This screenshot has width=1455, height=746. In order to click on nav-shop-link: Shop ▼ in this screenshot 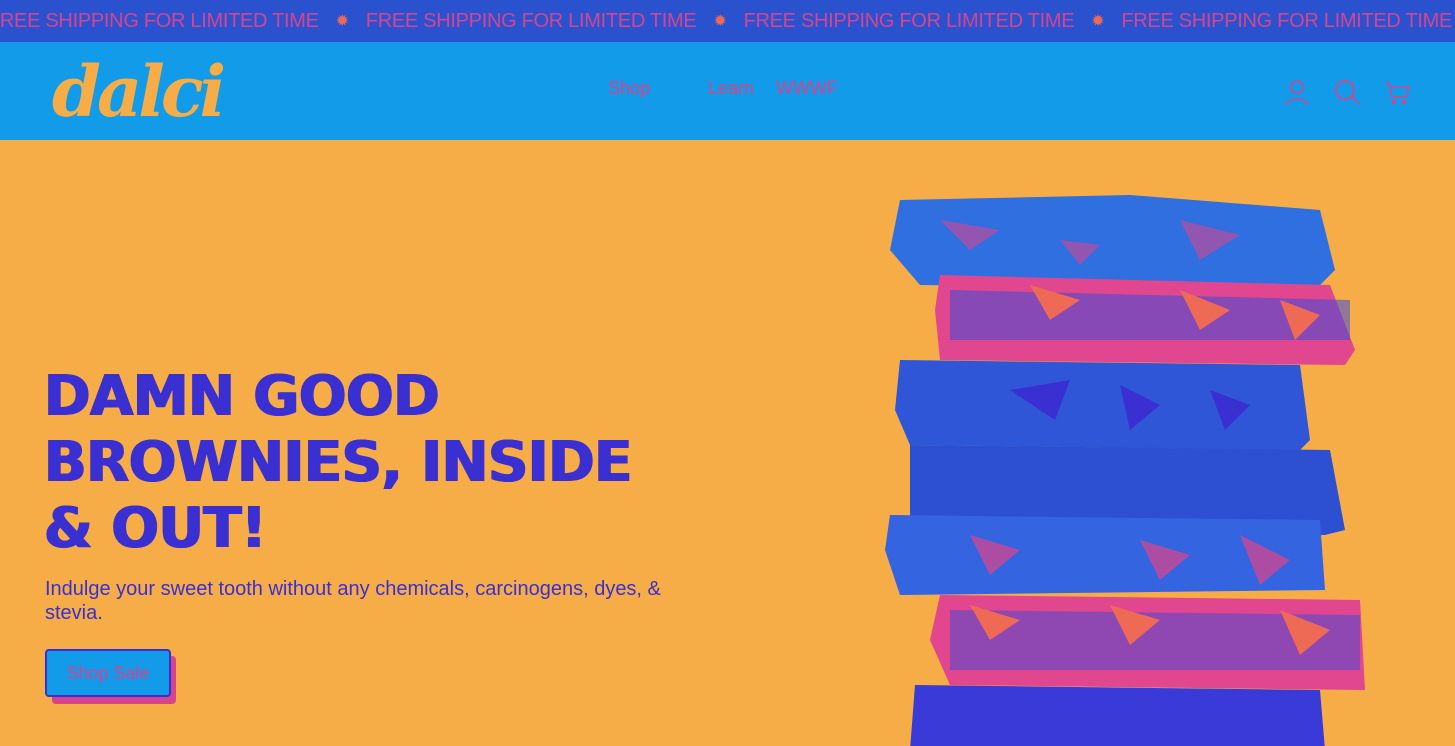, I will do `click(639, 88)`.